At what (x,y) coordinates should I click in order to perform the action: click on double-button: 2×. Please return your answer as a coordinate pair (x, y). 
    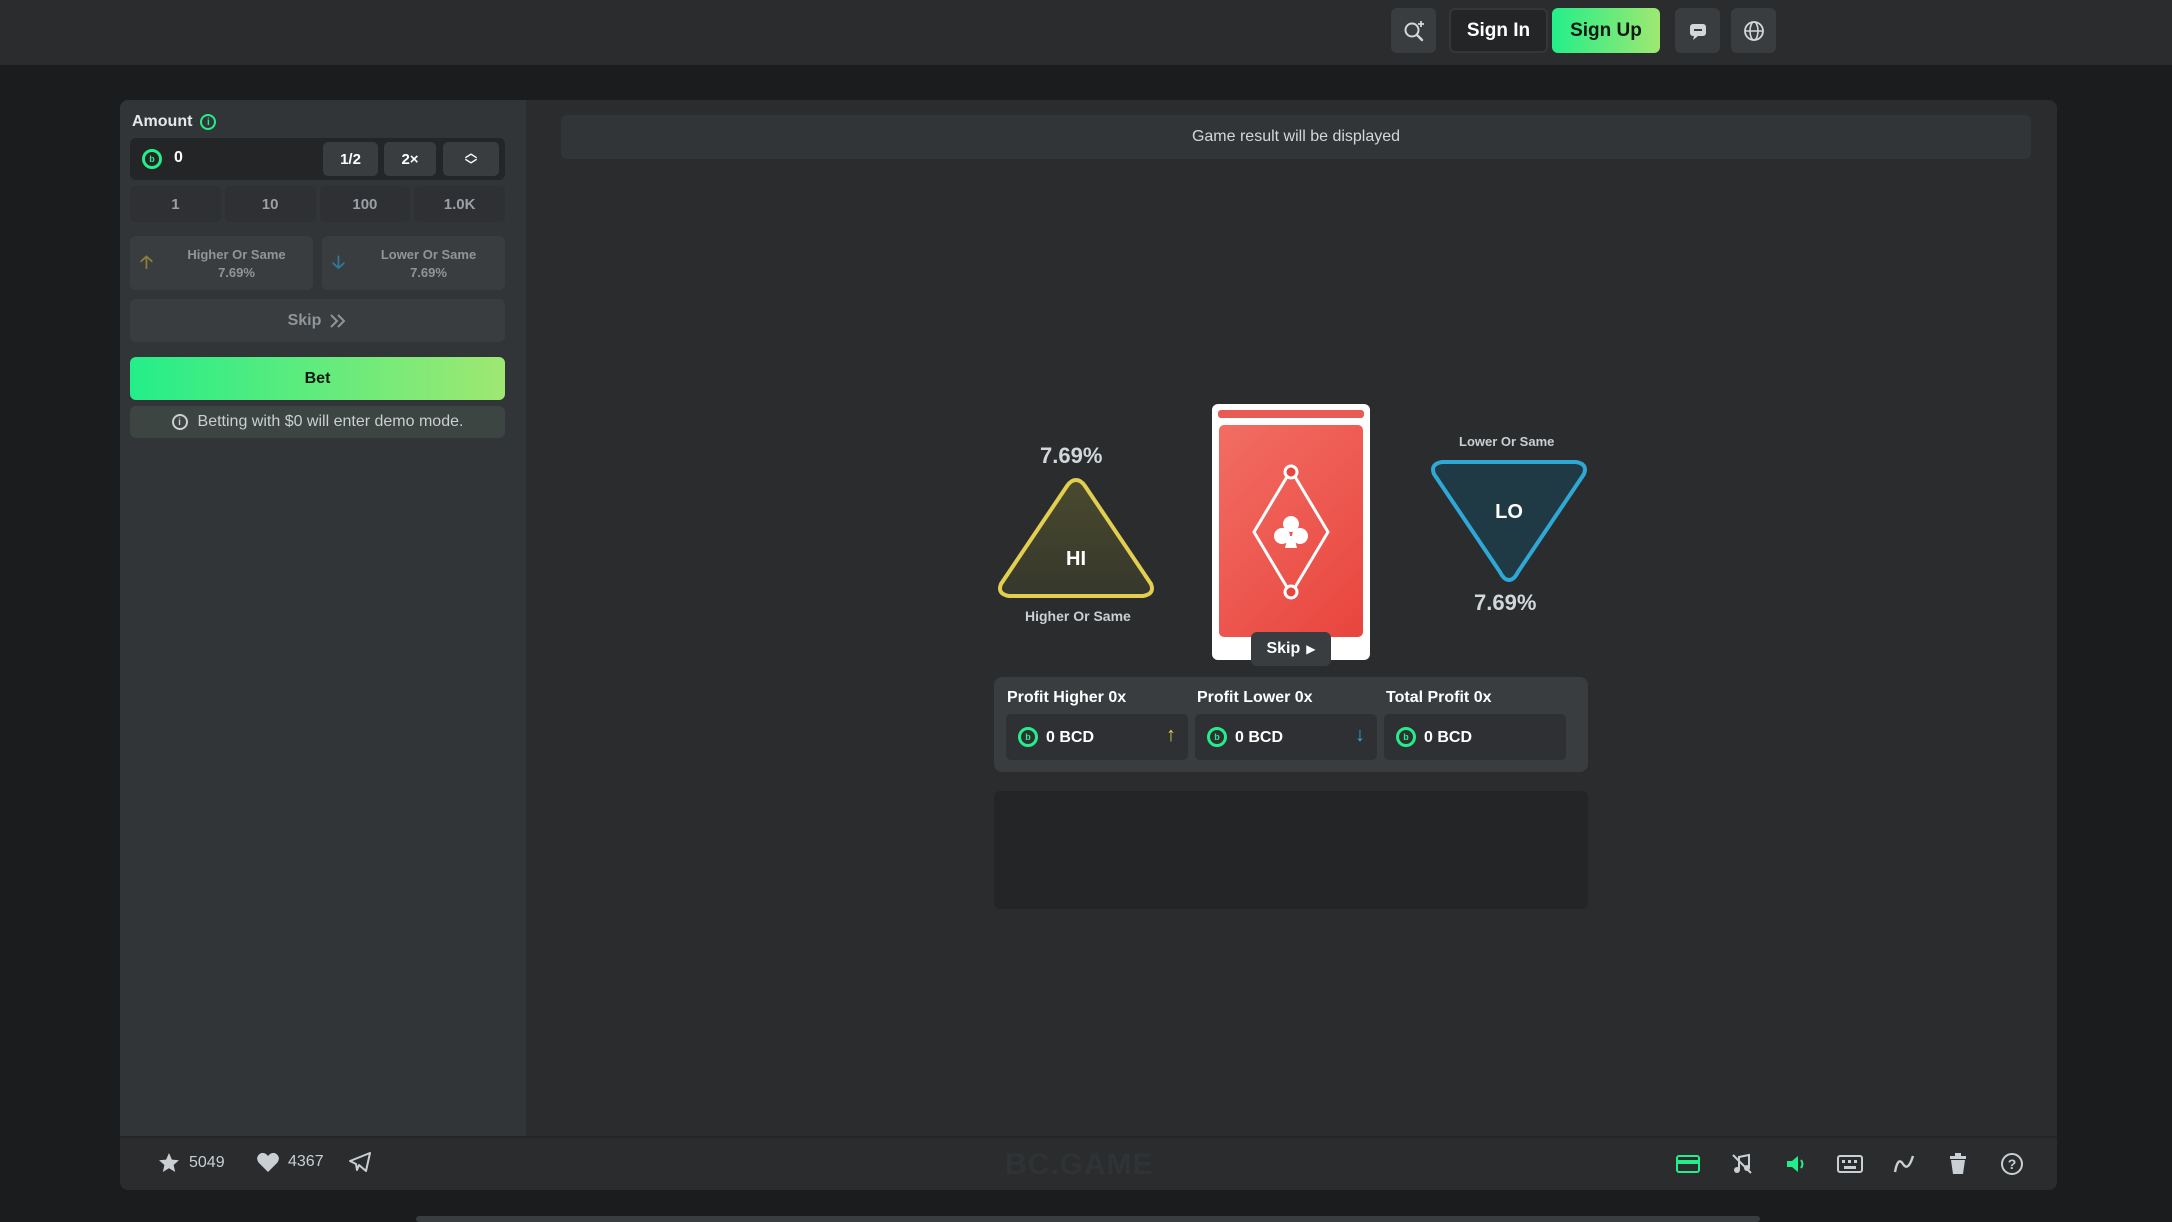
    Looking at the image, I should click on (410, 159).